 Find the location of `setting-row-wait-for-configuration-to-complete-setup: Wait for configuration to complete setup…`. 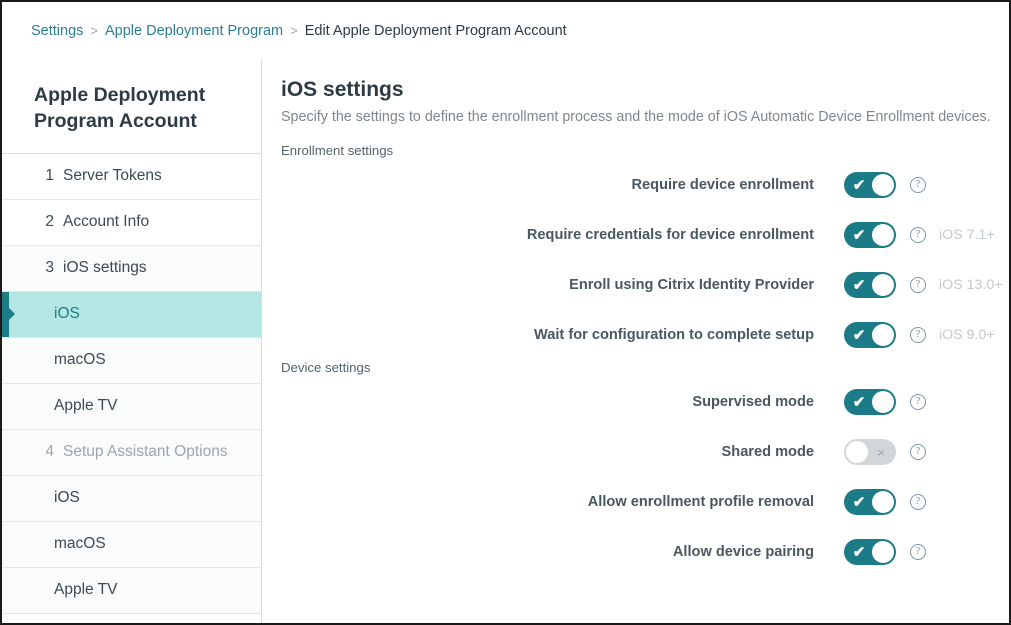

setting-row-wait-for-configuration-to-complete-setup: Wait for configuration to complete setup… is located at coordinates (642, 335).